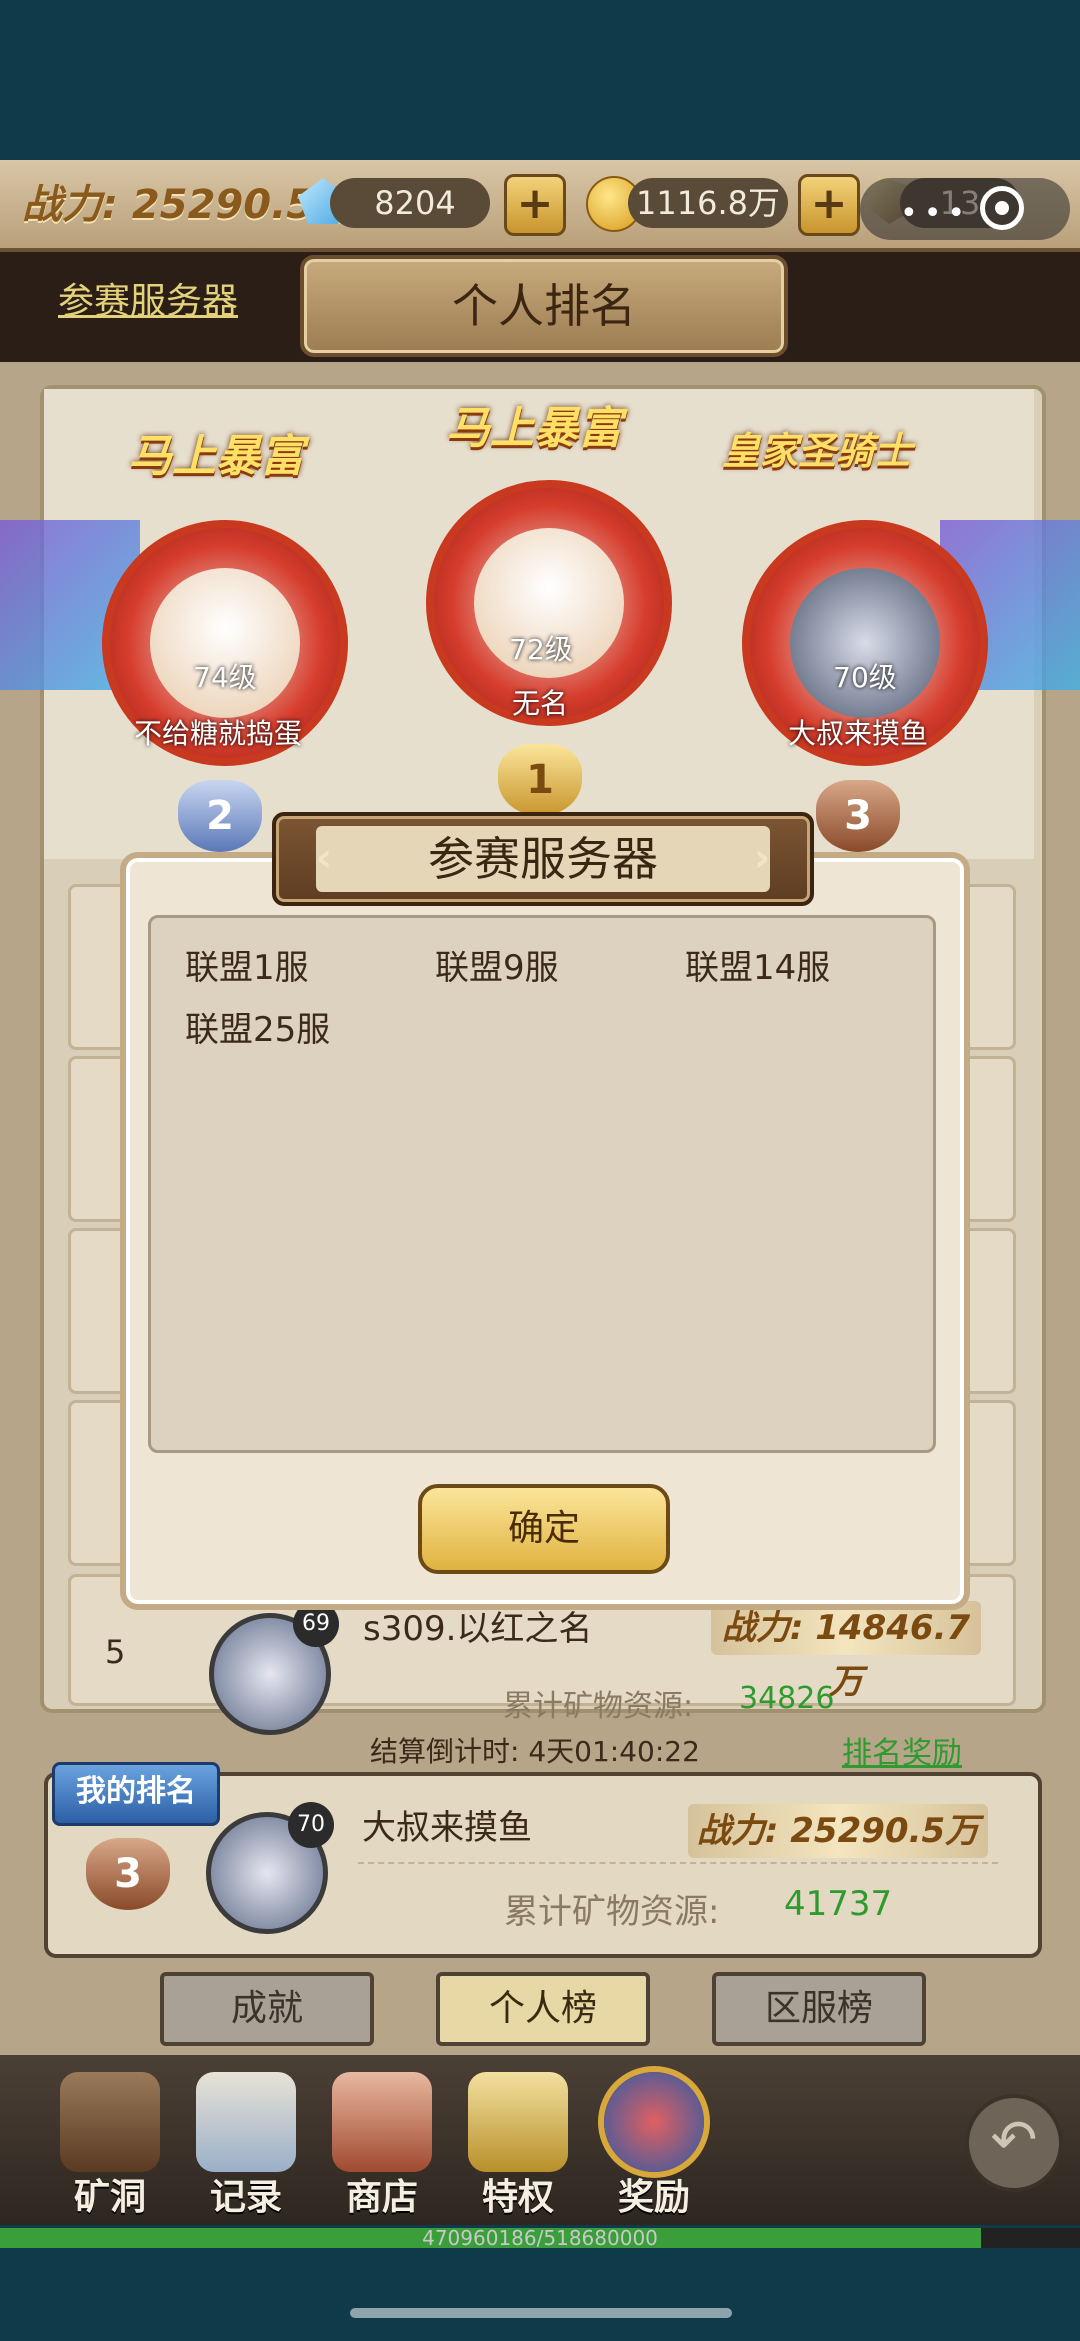 The height and width of the screenshot is (2341, 1080). I want to click on exp-text: 470960186/518680000, so click(540, 2238).